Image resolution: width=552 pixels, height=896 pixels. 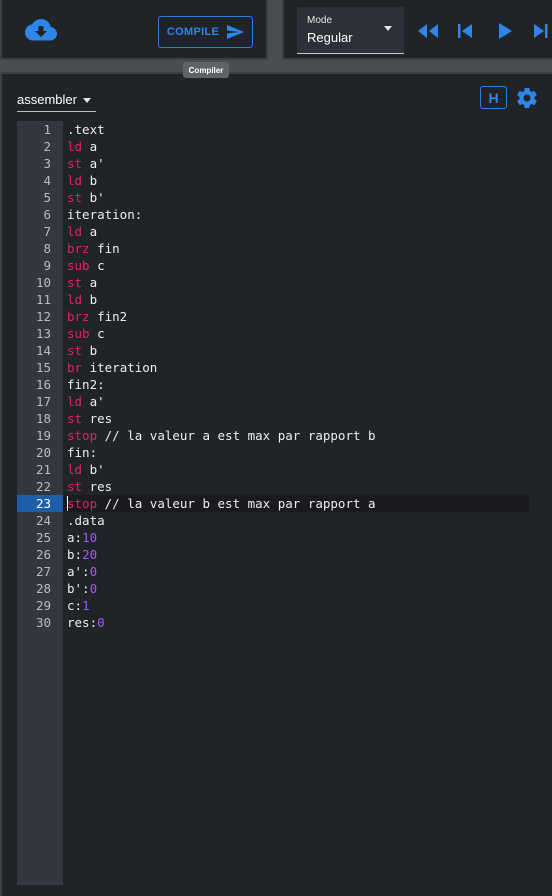 I want to click on compile-label: COMPILE, so click(x=193, y=32).